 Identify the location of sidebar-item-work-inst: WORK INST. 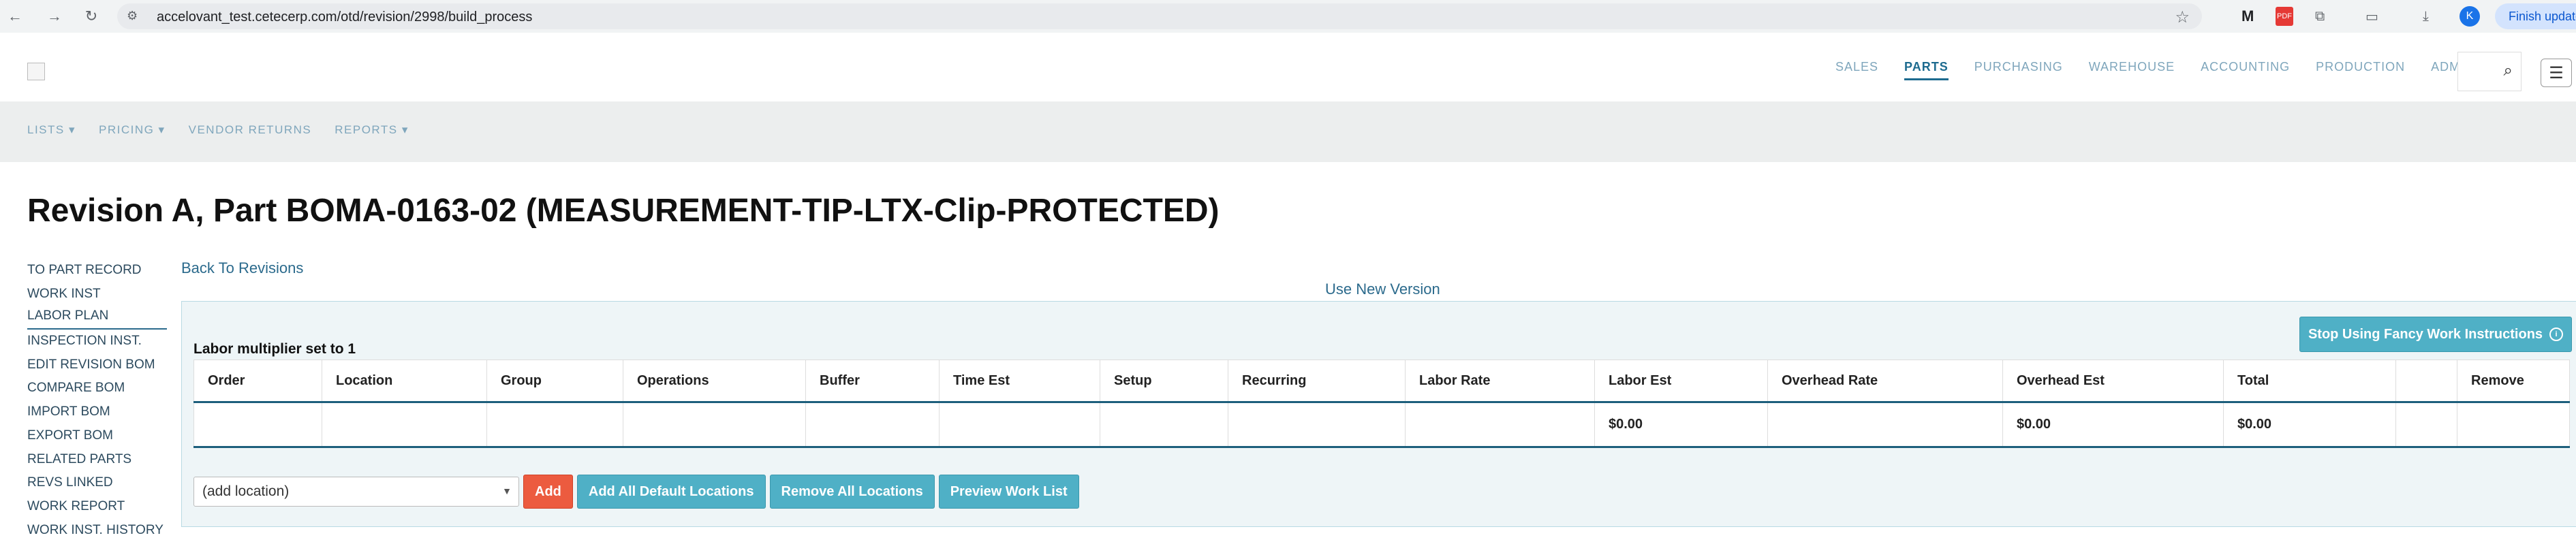
(97, 295).